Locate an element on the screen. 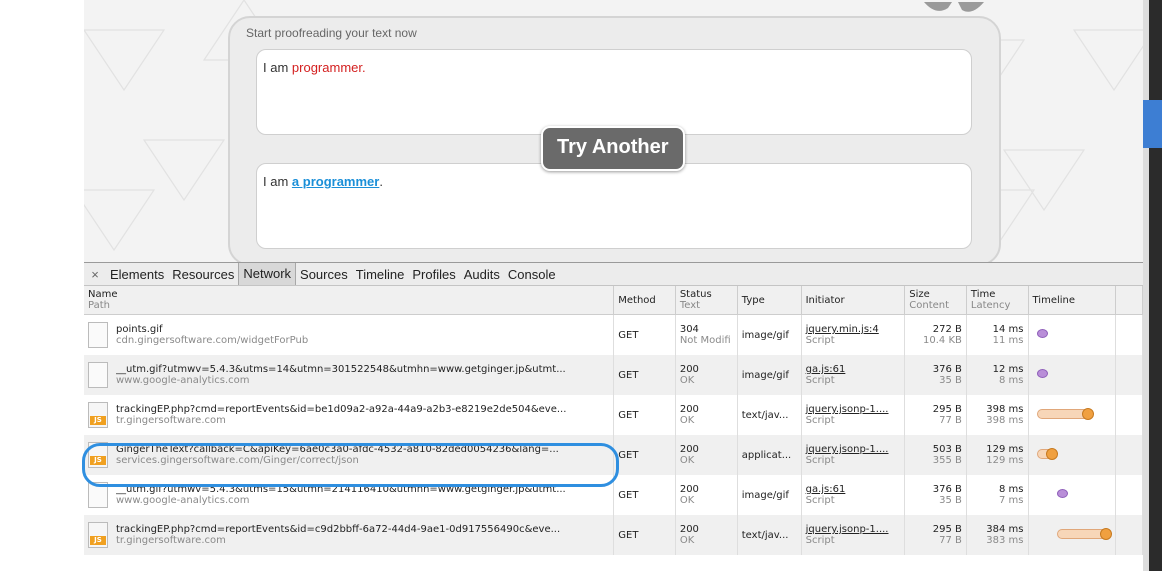 The height and width of the screenshot is (572, 1162). request-time: 129 ms is located at coordinates (1005, 449).